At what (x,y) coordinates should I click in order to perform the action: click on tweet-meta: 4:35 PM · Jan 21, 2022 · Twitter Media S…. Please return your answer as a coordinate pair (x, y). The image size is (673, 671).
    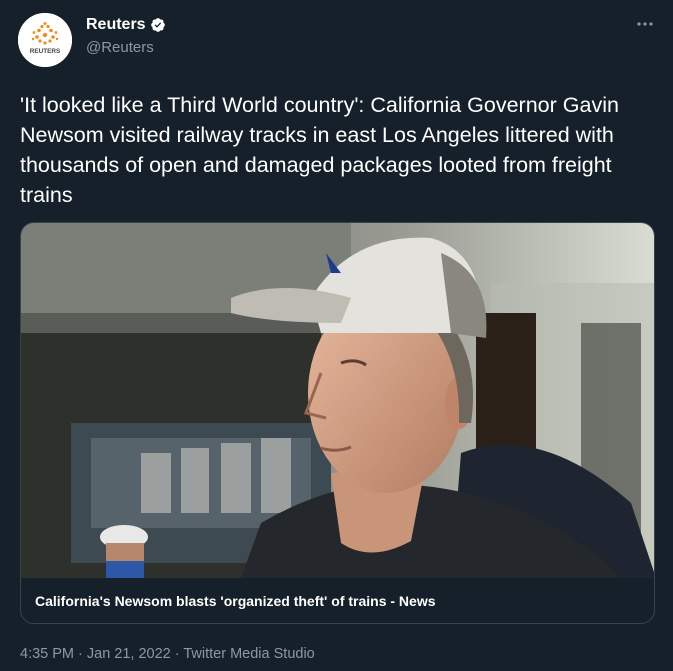
    Looking at the image, I should click on (167, 654).